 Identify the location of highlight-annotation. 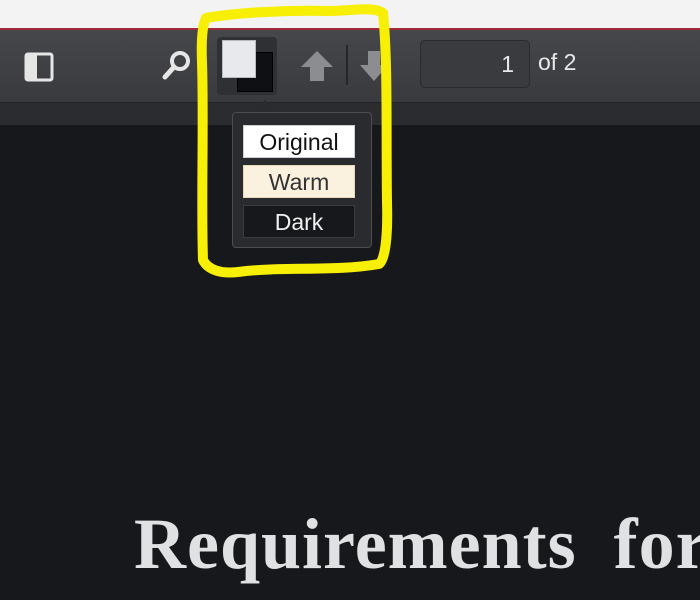
(294, 141).